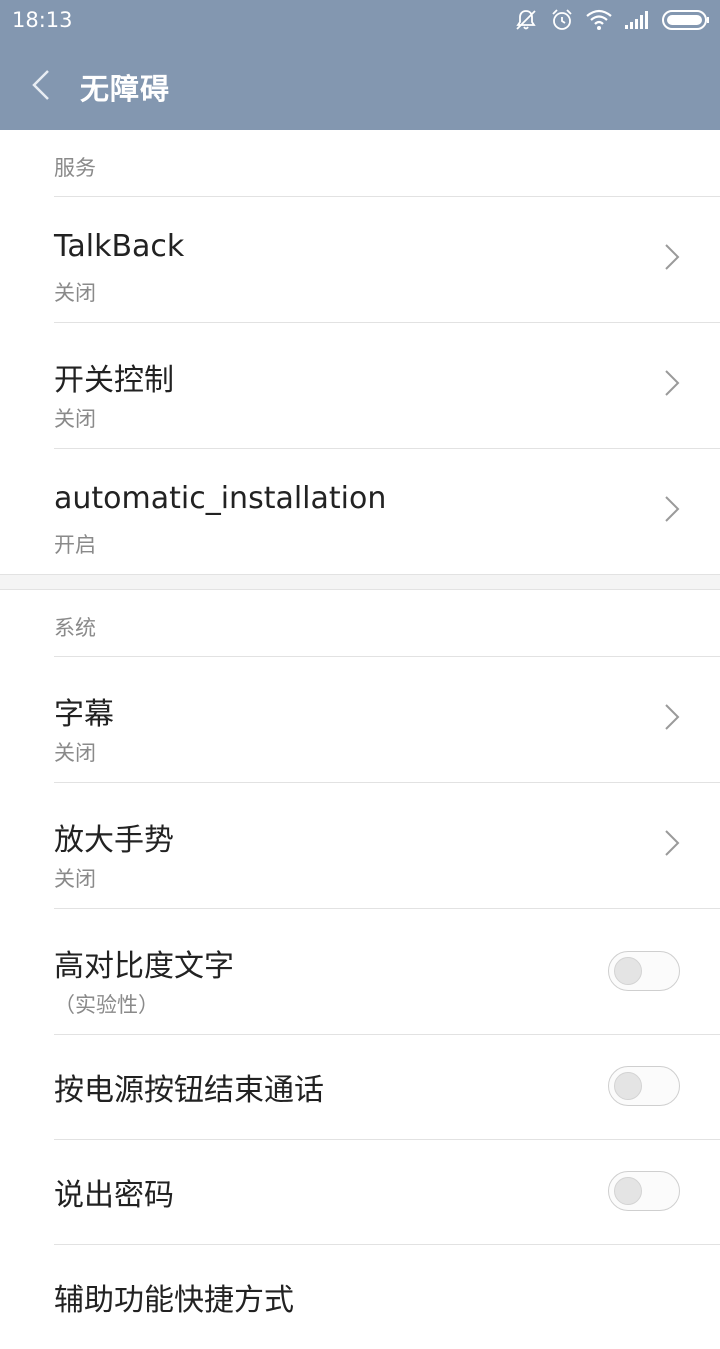 The height and width of the screenshot is (1349, 720). Describe the element at coordinates (174, 1300) in the screenshot. I see `item-title: 辅助功能快捷方式` at that location.